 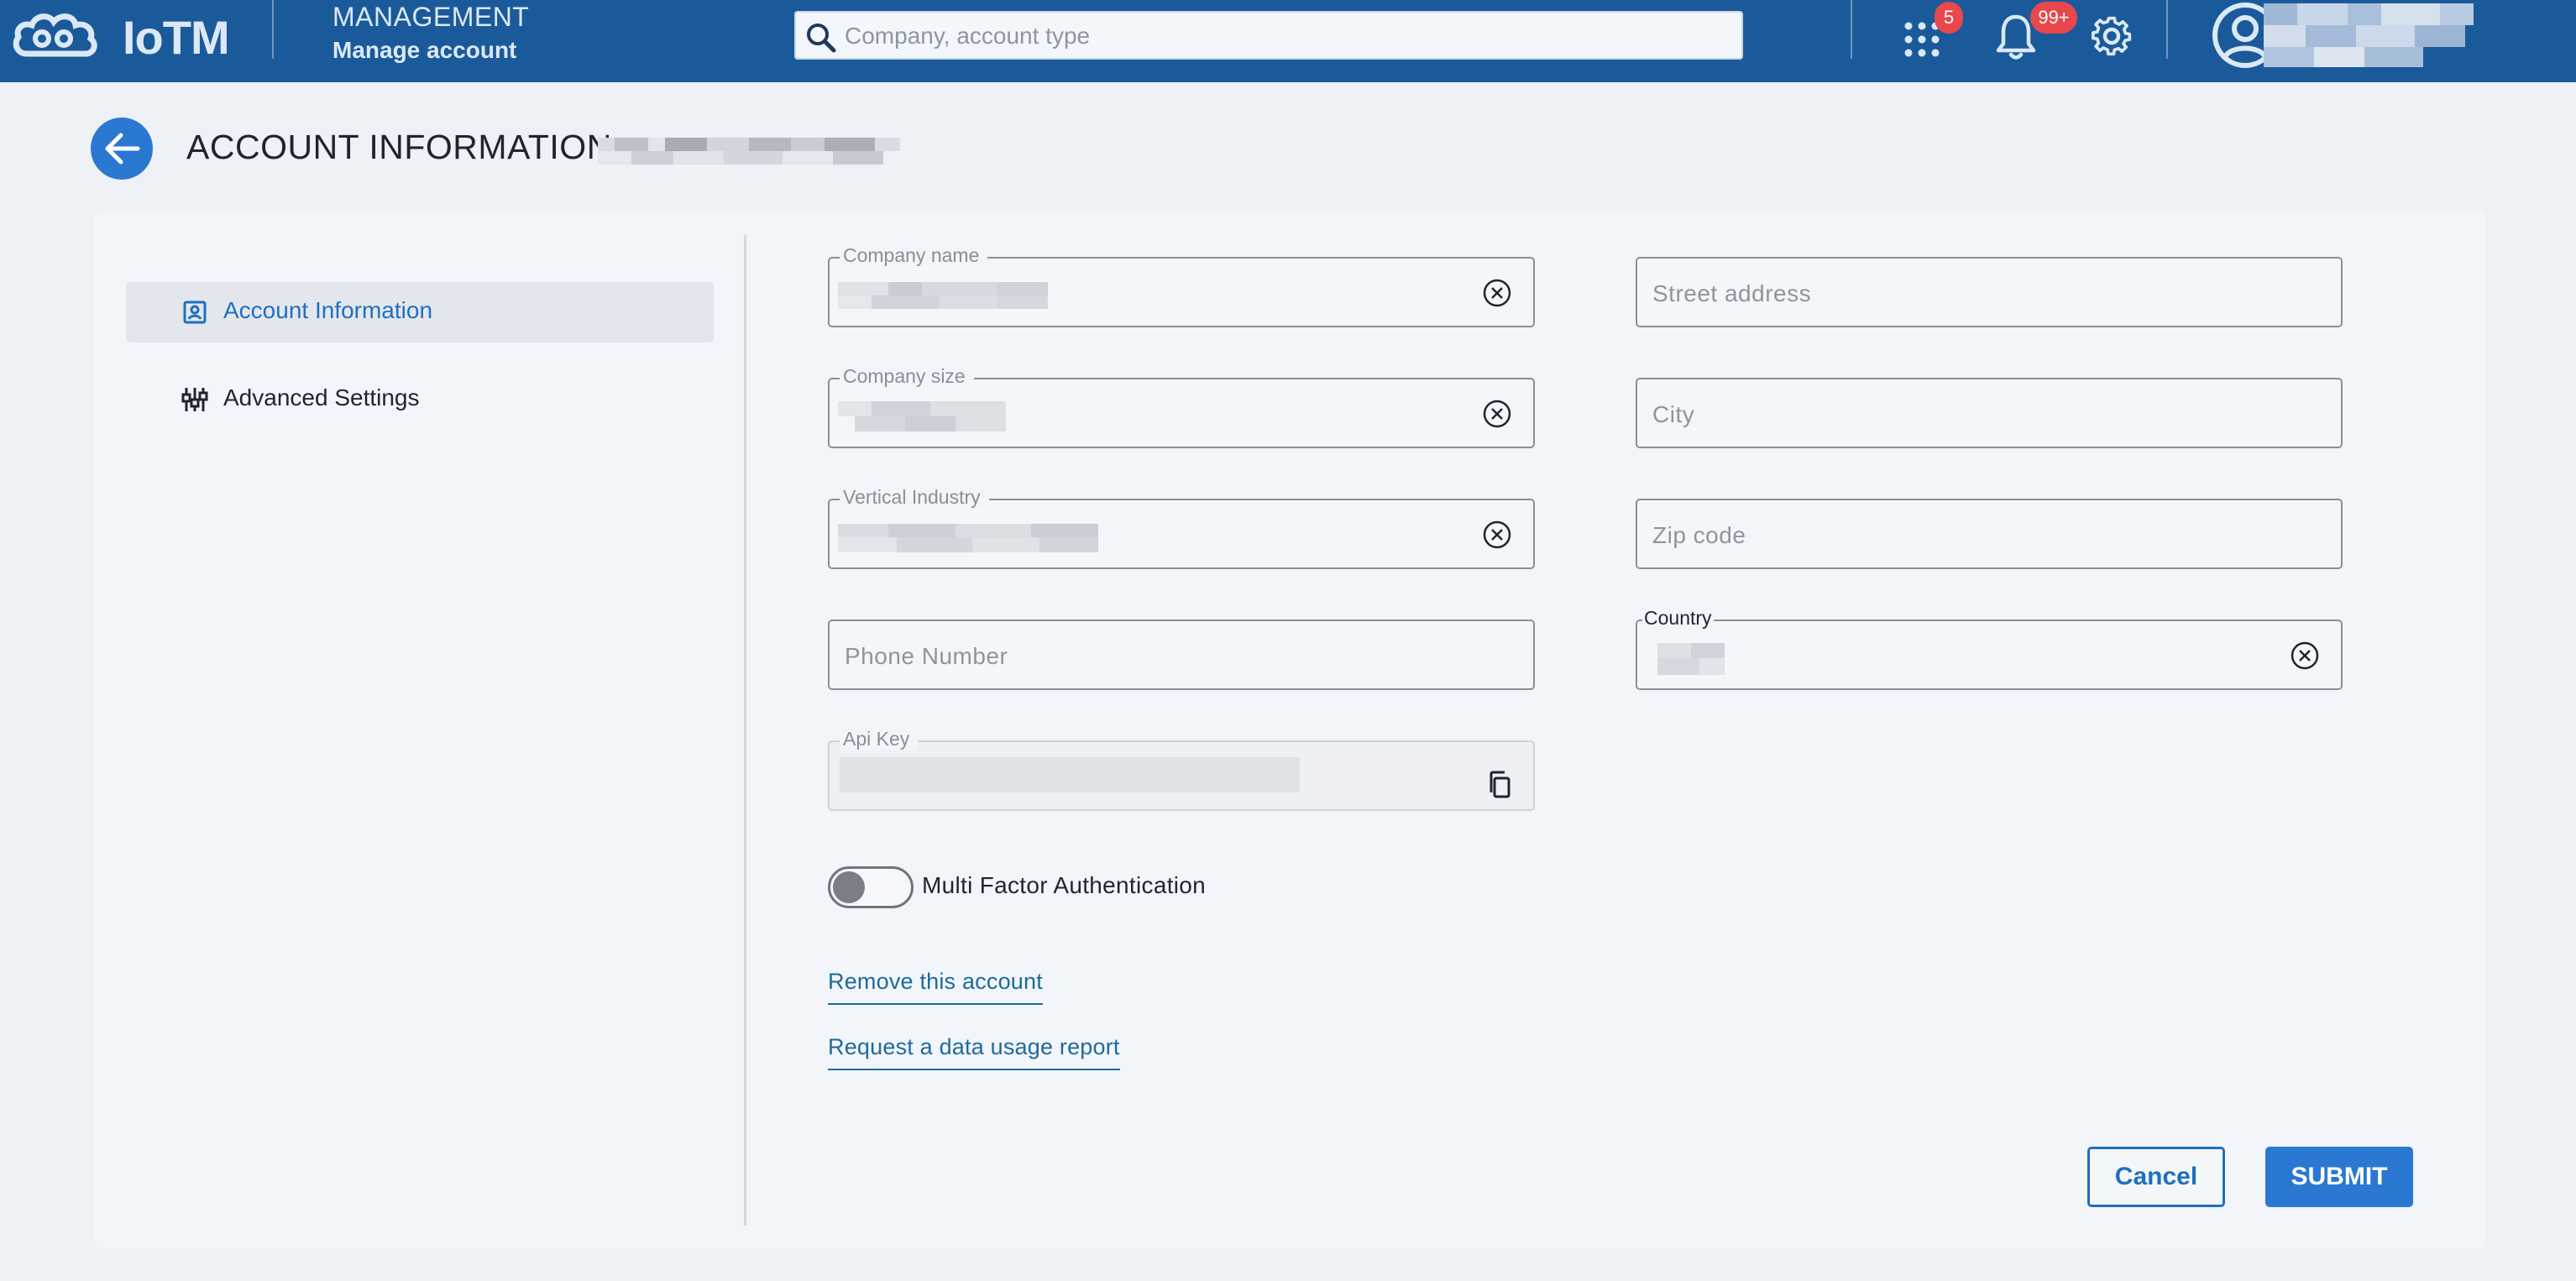 I want to click on api-key-field: Api Key, so click(x=1182, y=769).